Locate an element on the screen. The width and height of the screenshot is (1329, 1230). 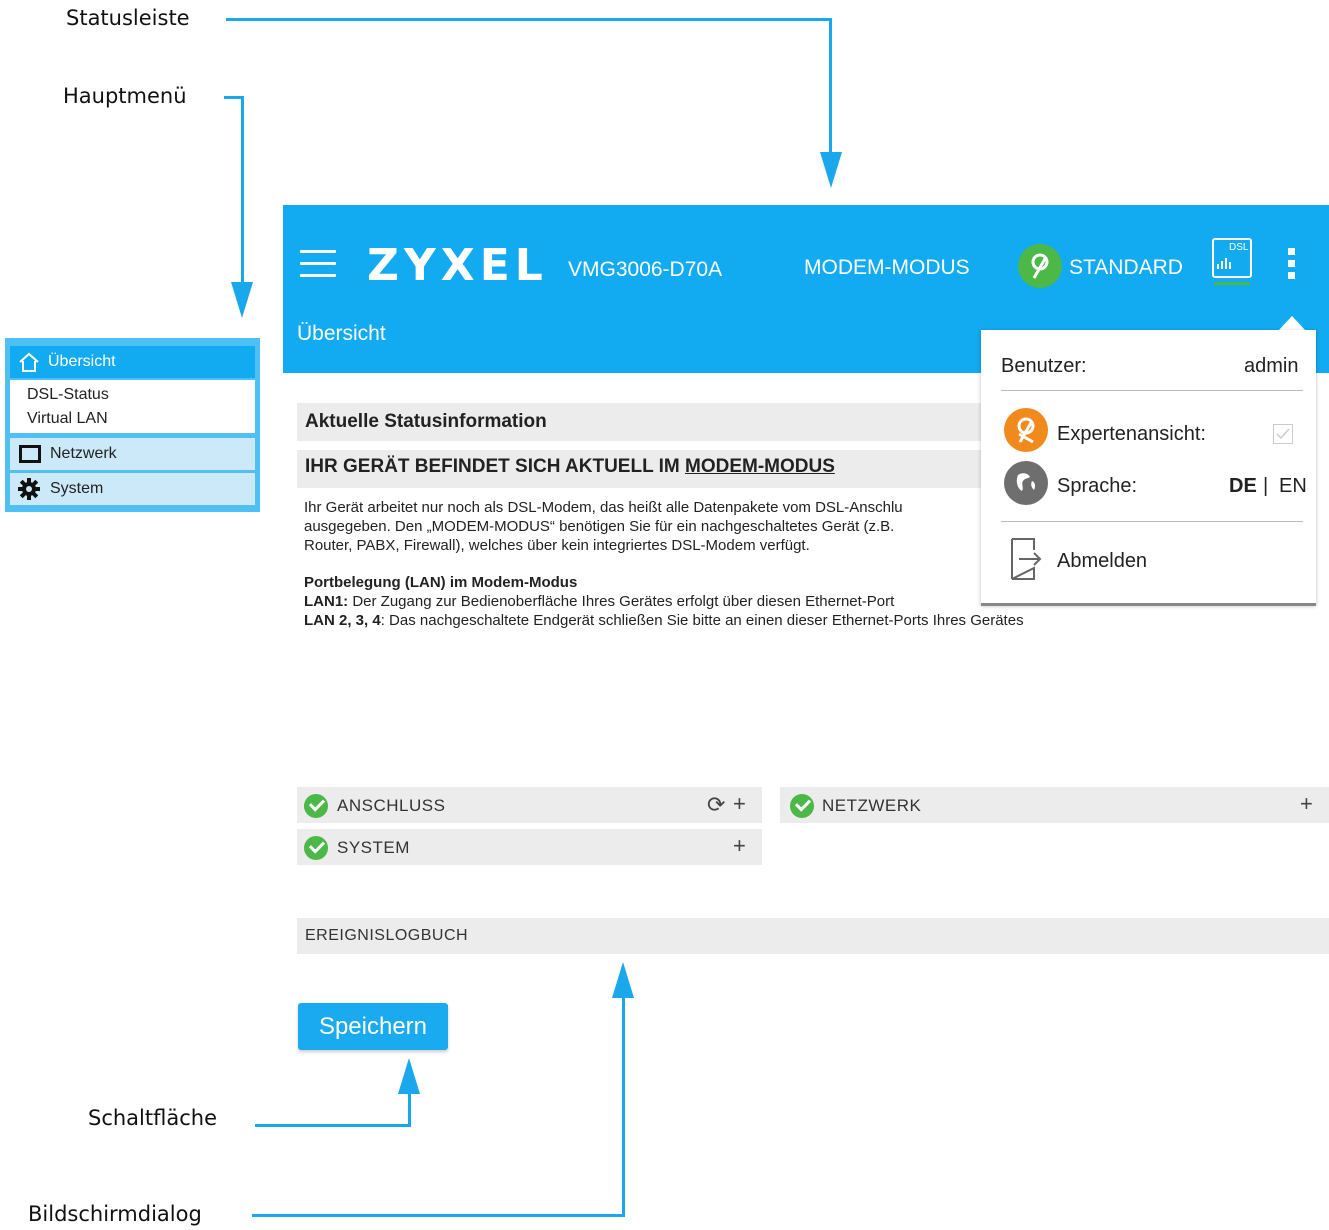
breadcrumb: Übersicht is located at coordinates (341, 333).